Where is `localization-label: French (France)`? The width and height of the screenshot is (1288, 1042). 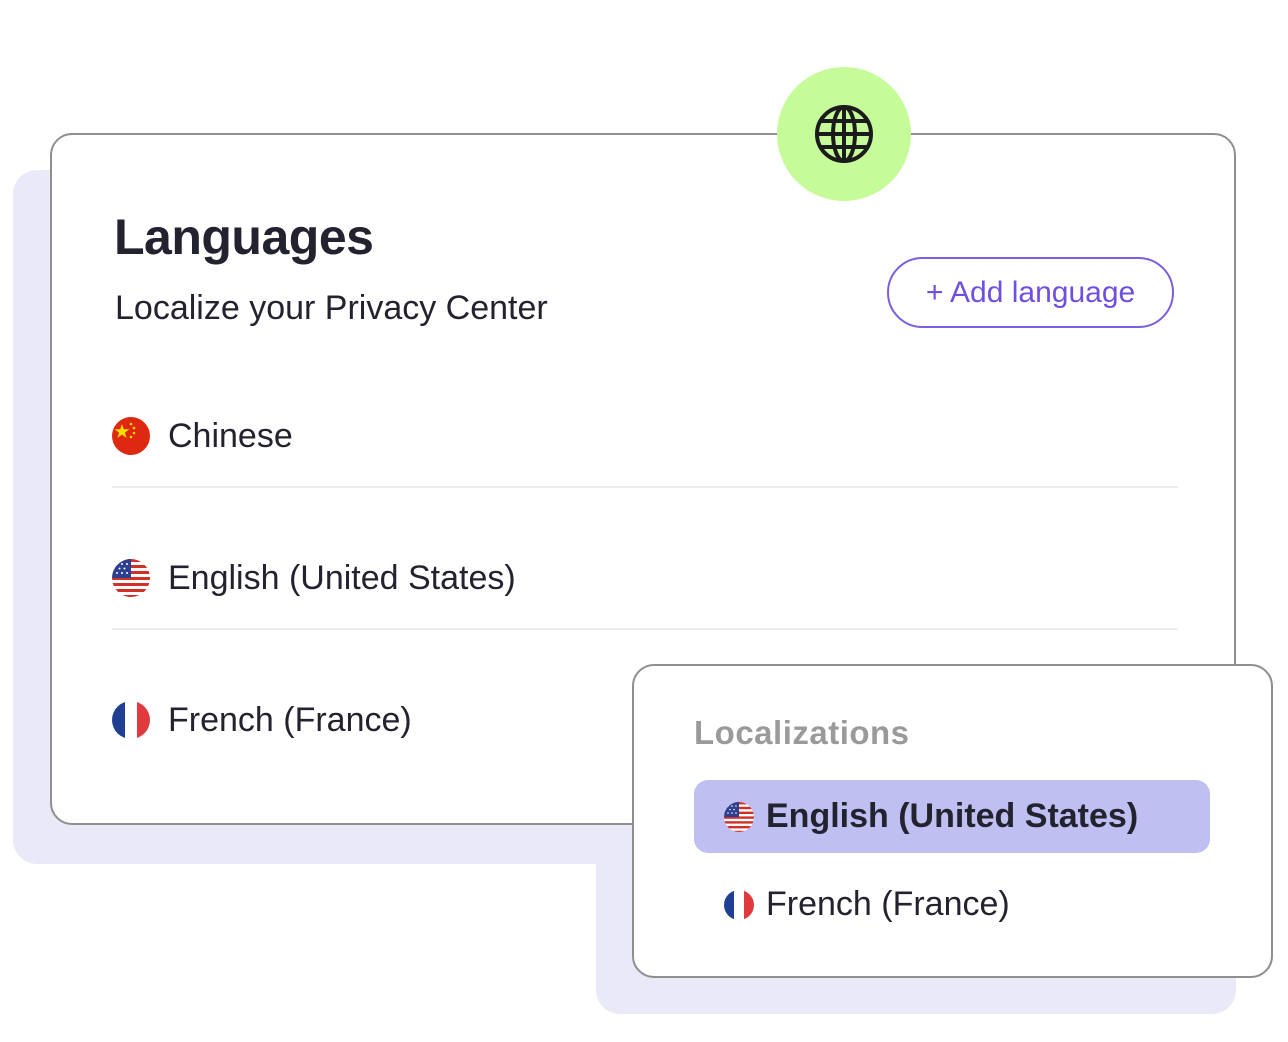 localization-label: French (France) is located at coordinates (888, 904).